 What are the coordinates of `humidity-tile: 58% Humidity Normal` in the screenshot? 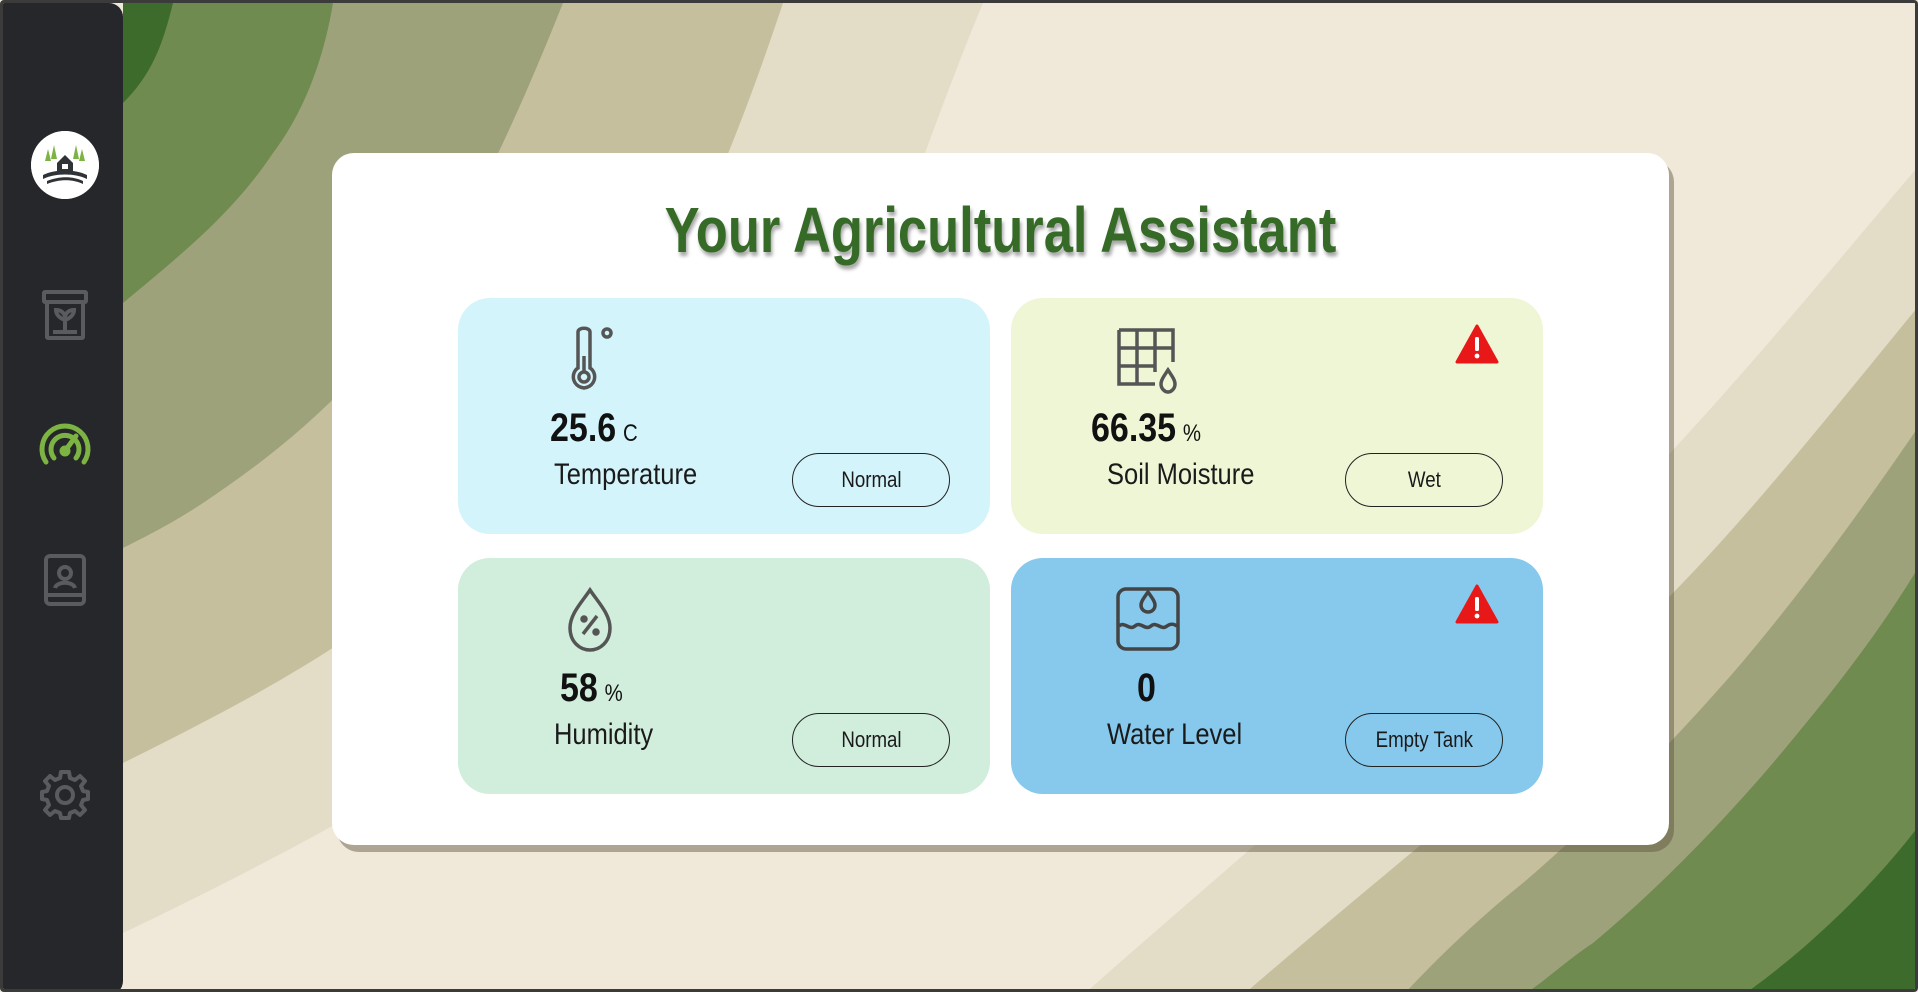 It's located at (724, 676).